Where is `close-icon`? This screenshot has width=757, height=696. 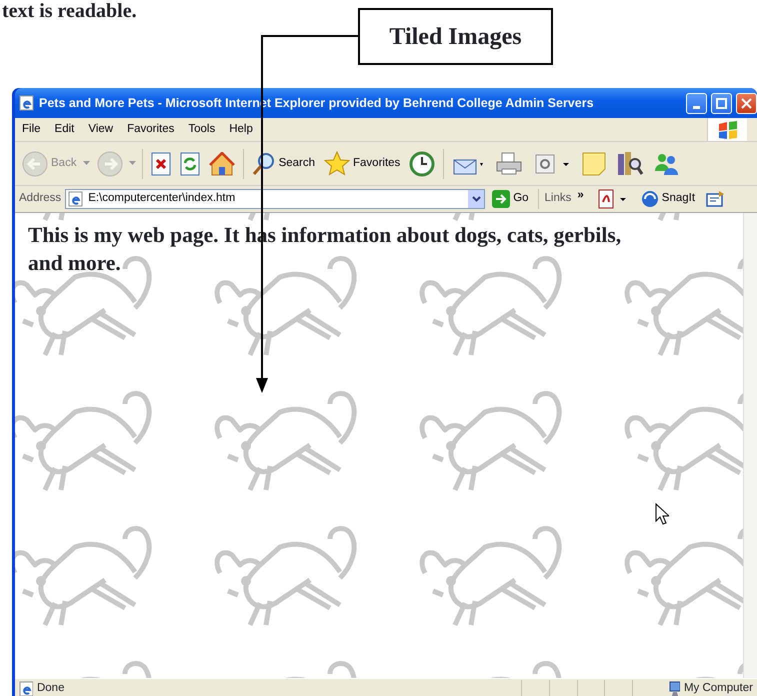
close-icon is located at coordinates (746, 103).